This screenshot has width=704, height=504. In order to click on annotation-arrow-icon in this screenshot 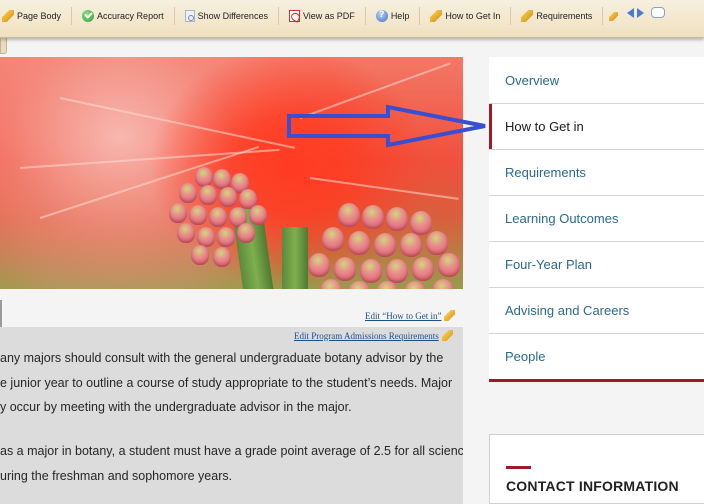, I will do `click(386, 126)`.